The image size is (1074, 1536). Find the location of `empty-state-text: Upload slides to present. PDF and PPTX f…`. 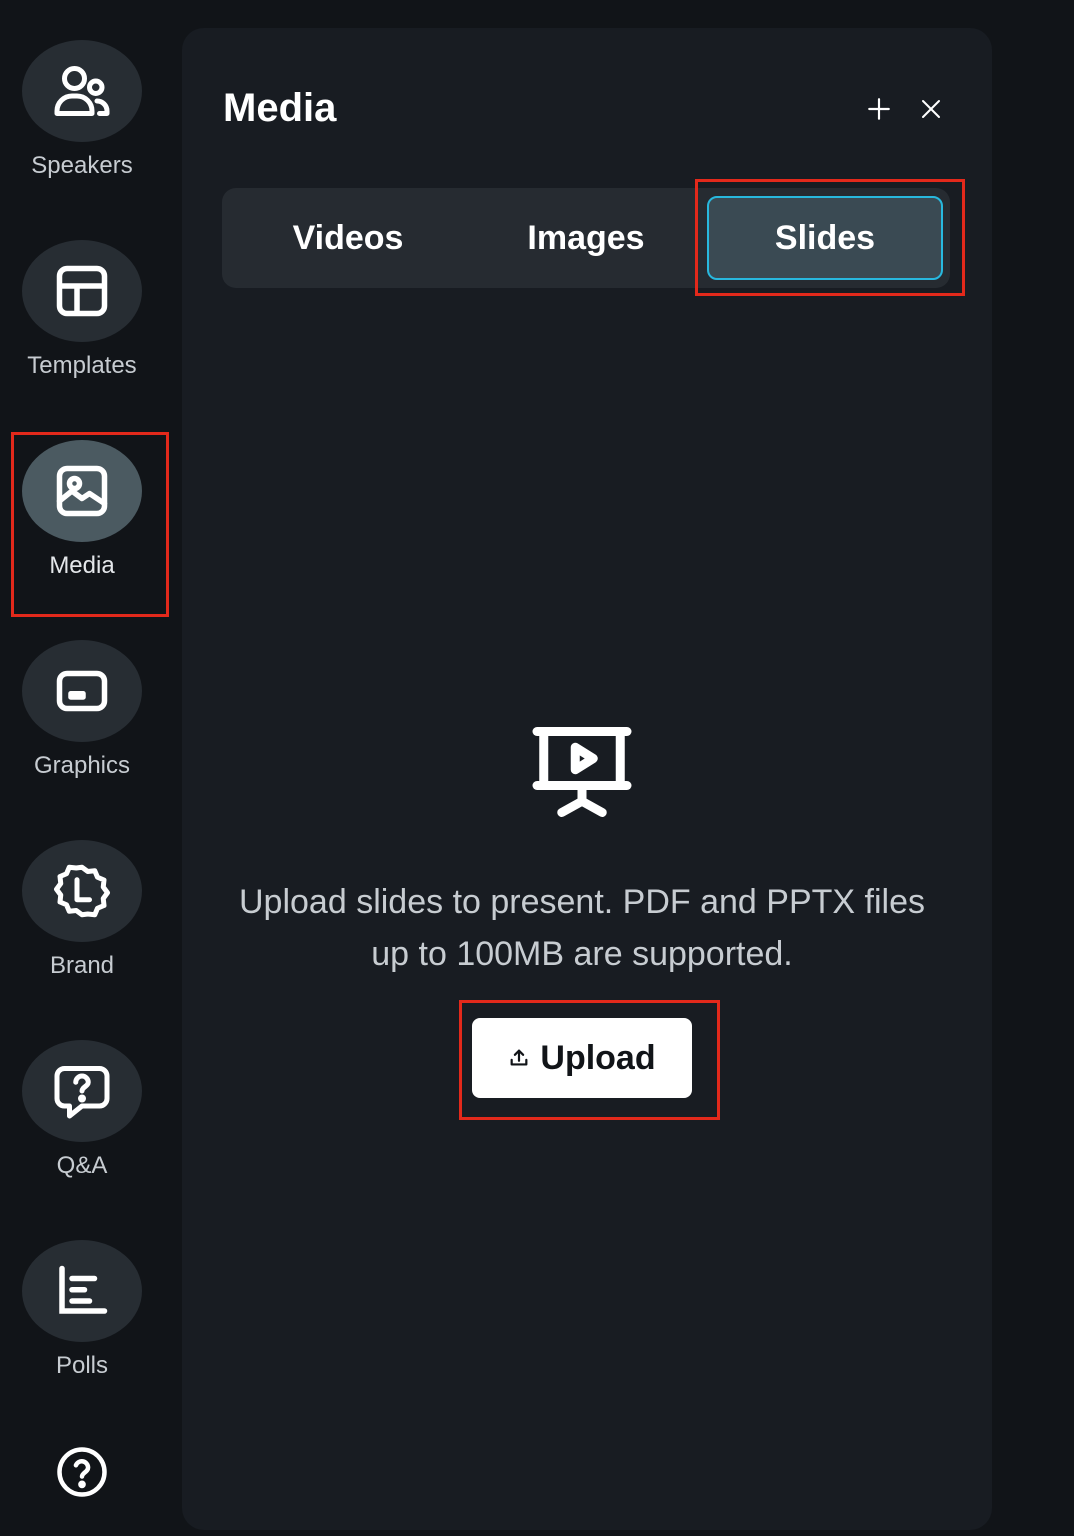

empty-state-text: Upload slides to present. PDF and PPTX f… is located at coordinates (582, 928).